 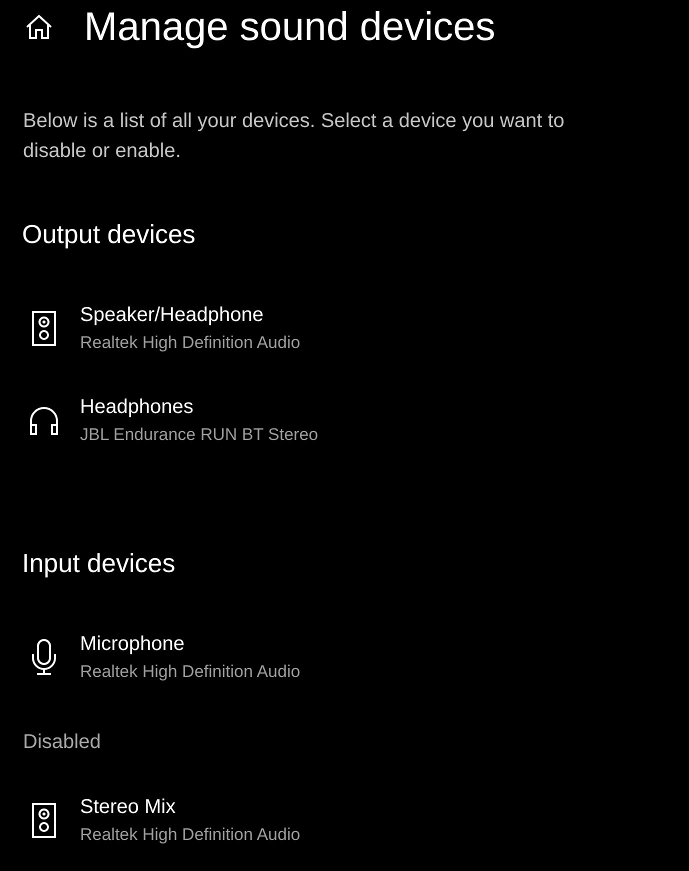 What do you see at coordinates (137, 407) in the screenshot?
I see `device-name: Headphones` at bounding box center [137, 407].